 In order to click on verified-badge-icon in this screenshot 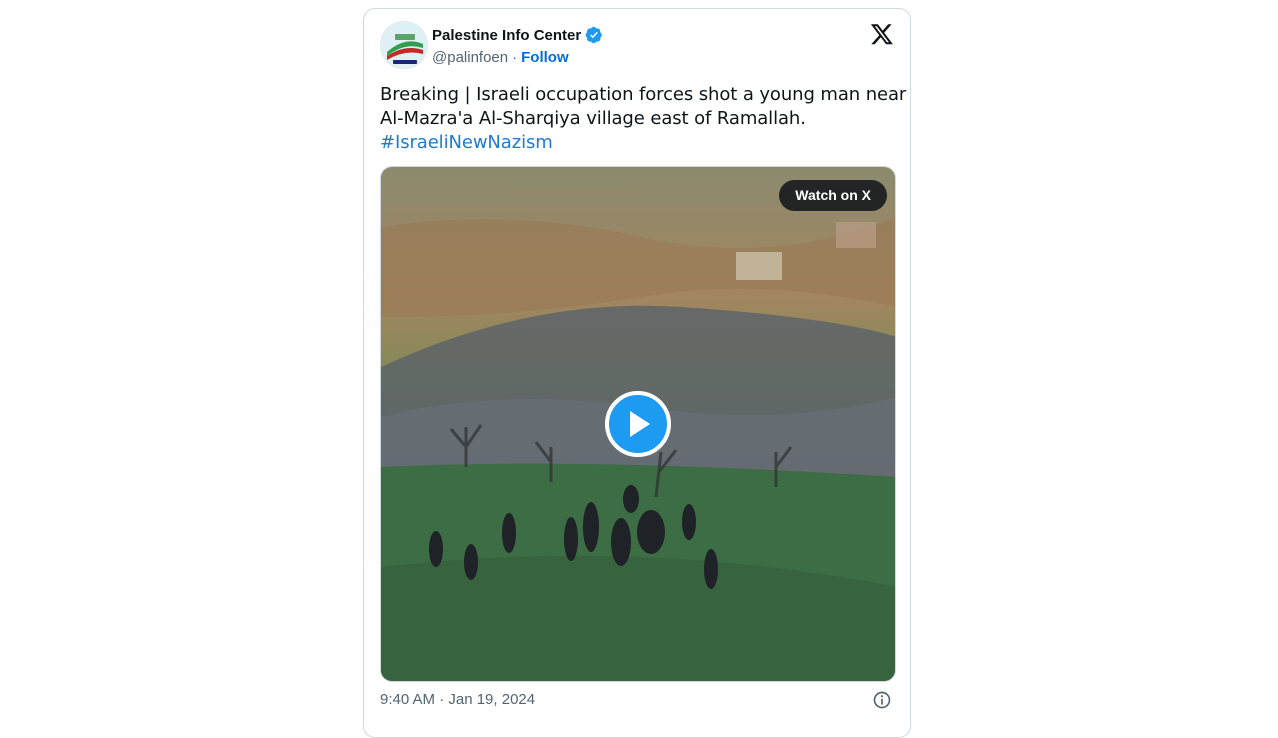, I will do `click(593, 35)`.